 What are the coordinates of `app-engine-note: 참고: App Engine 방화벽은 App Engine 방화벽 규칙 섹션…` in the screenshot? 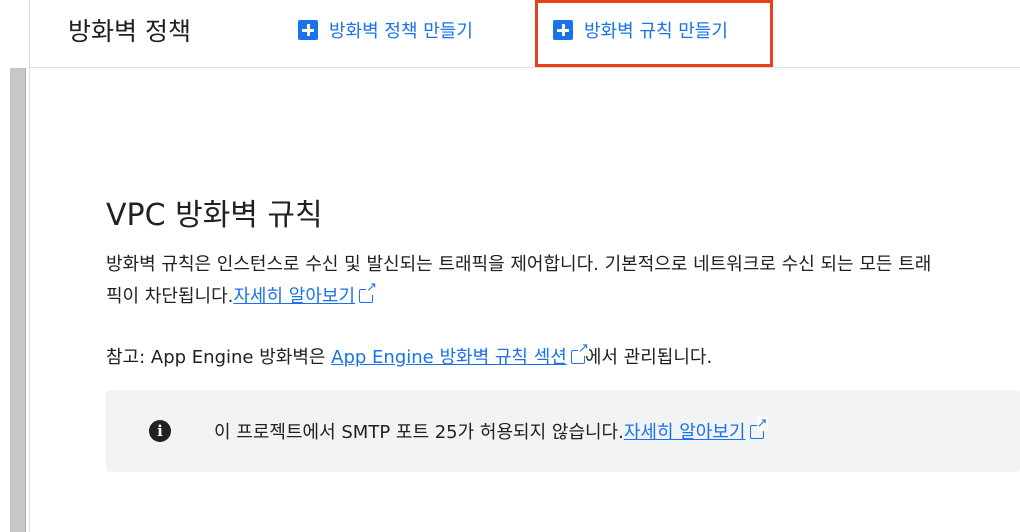 It's located at (546, 355).